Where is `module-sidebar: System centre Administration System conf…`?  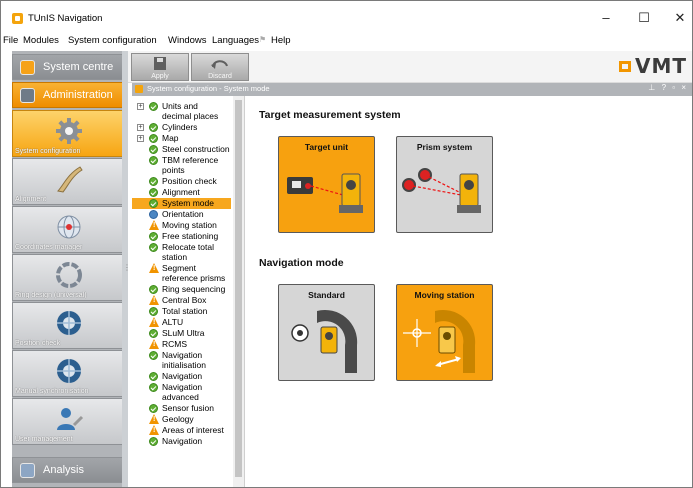 module-sidebar: System centre Administration System conf… is located at coordinates (70, 269).